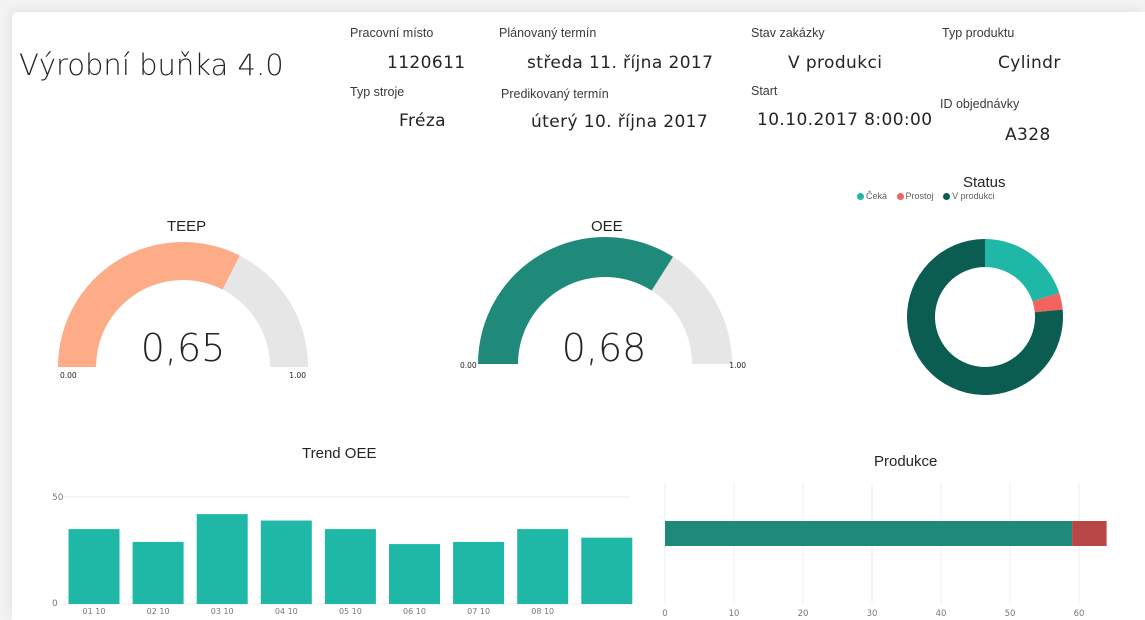 This screenshot has height=620, width=1145. I want to click on legend-label-ceka: Čeká, so click(877, 196).